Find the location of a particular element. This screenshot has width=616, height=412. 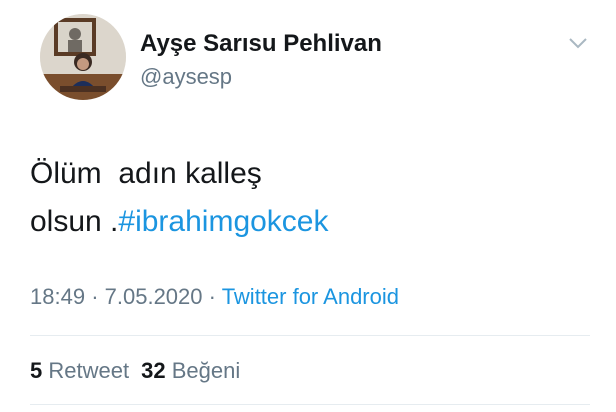

retweet-stat: 5 Retweet is located at coordinates (79, 370).